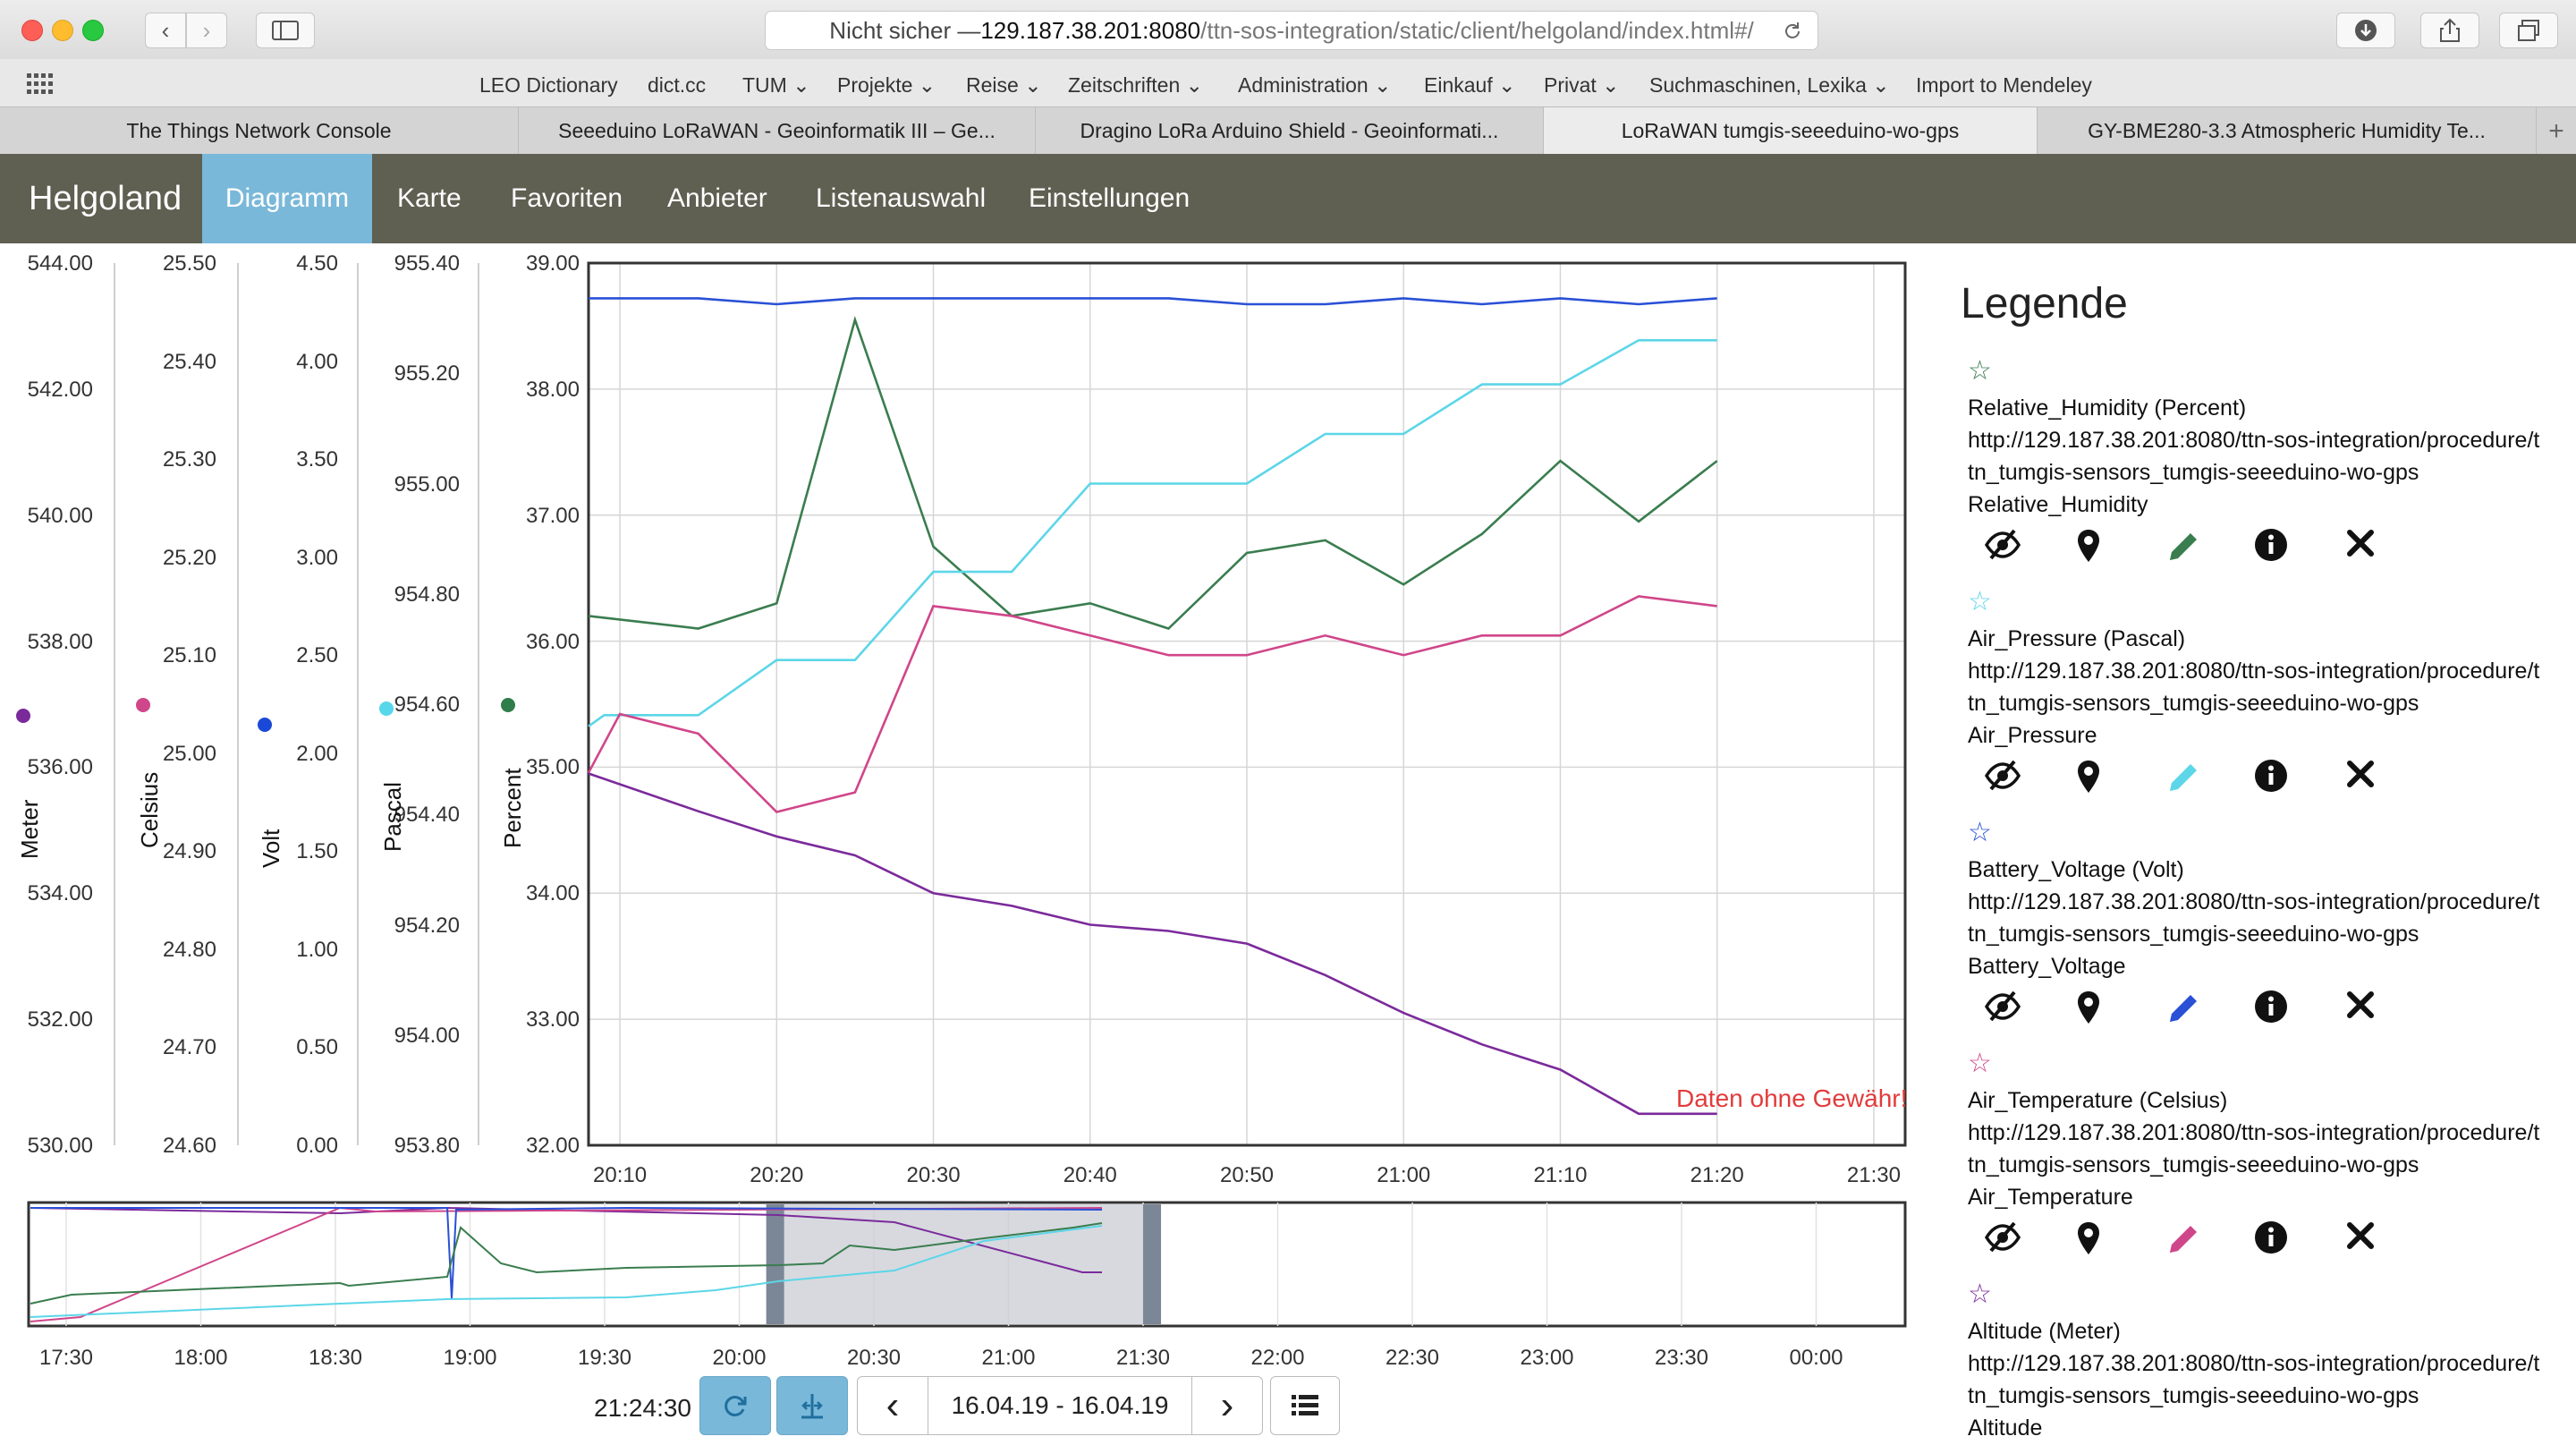 The width and height of the screenshot is (2576, 1445). I want to click on bookmark-administration: Administration ⌄, so click(1314, 85).